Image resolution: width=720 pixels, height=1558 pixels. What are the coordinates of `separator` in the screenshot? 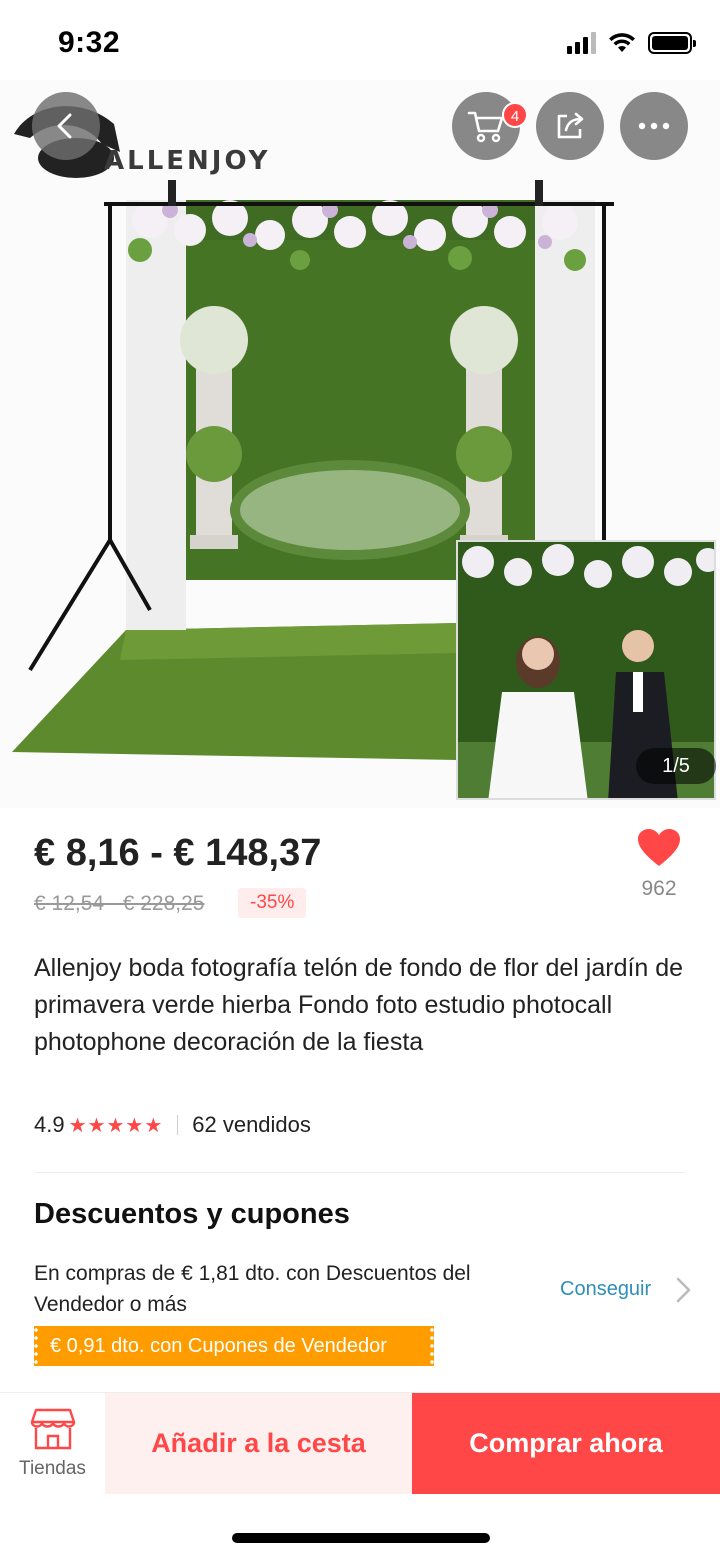 It's located at (178, 1125).